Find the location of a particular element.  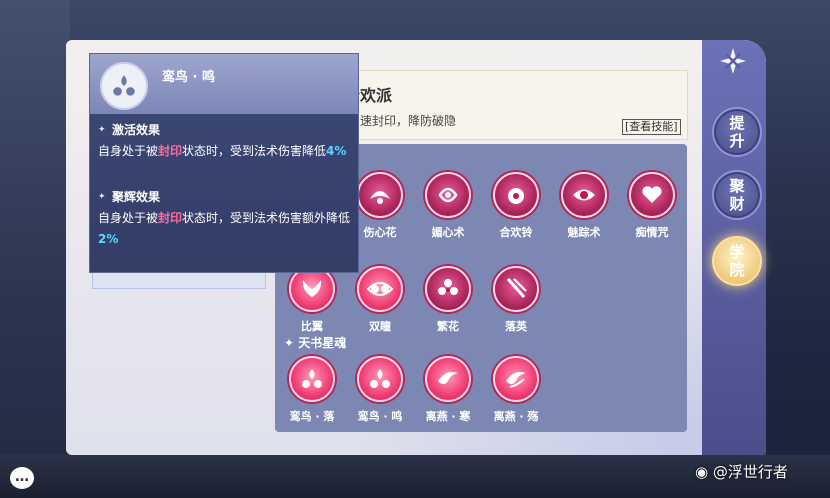

falling-petals-icon is located at coordinates (516, 289).